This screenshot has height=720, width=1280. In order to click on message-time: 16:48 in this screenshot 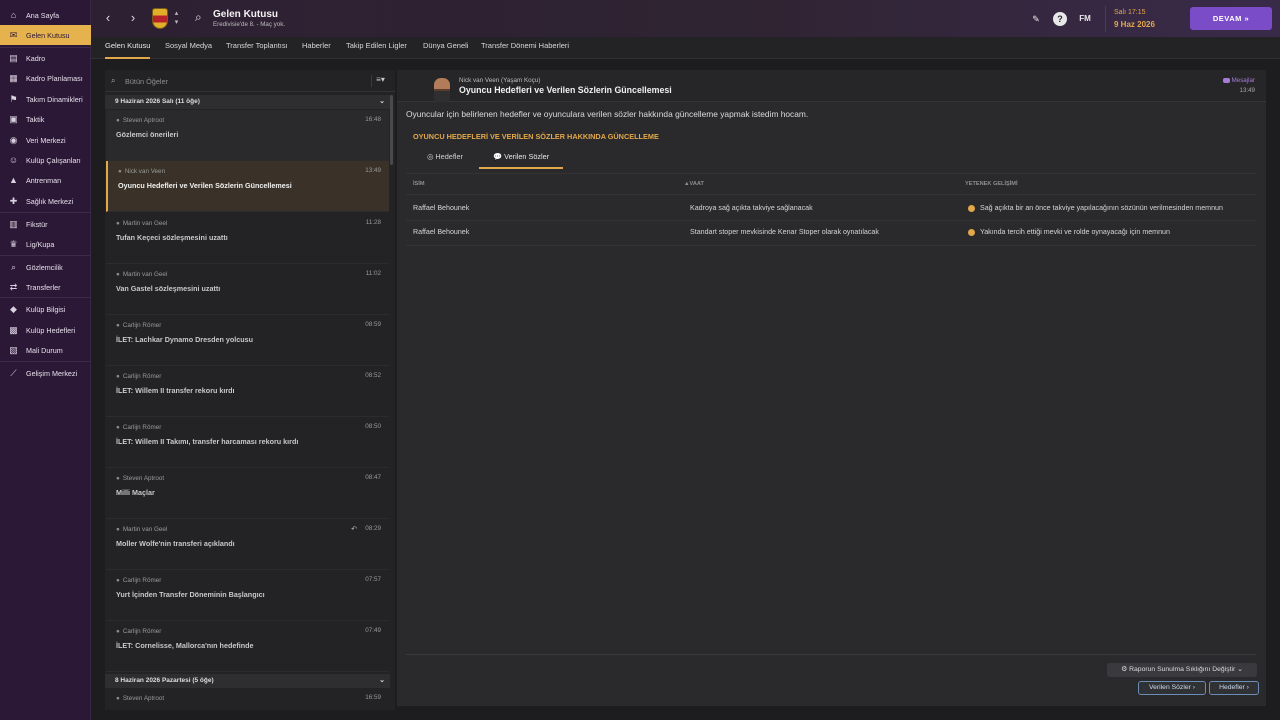, I will do `click(373, 119)`.